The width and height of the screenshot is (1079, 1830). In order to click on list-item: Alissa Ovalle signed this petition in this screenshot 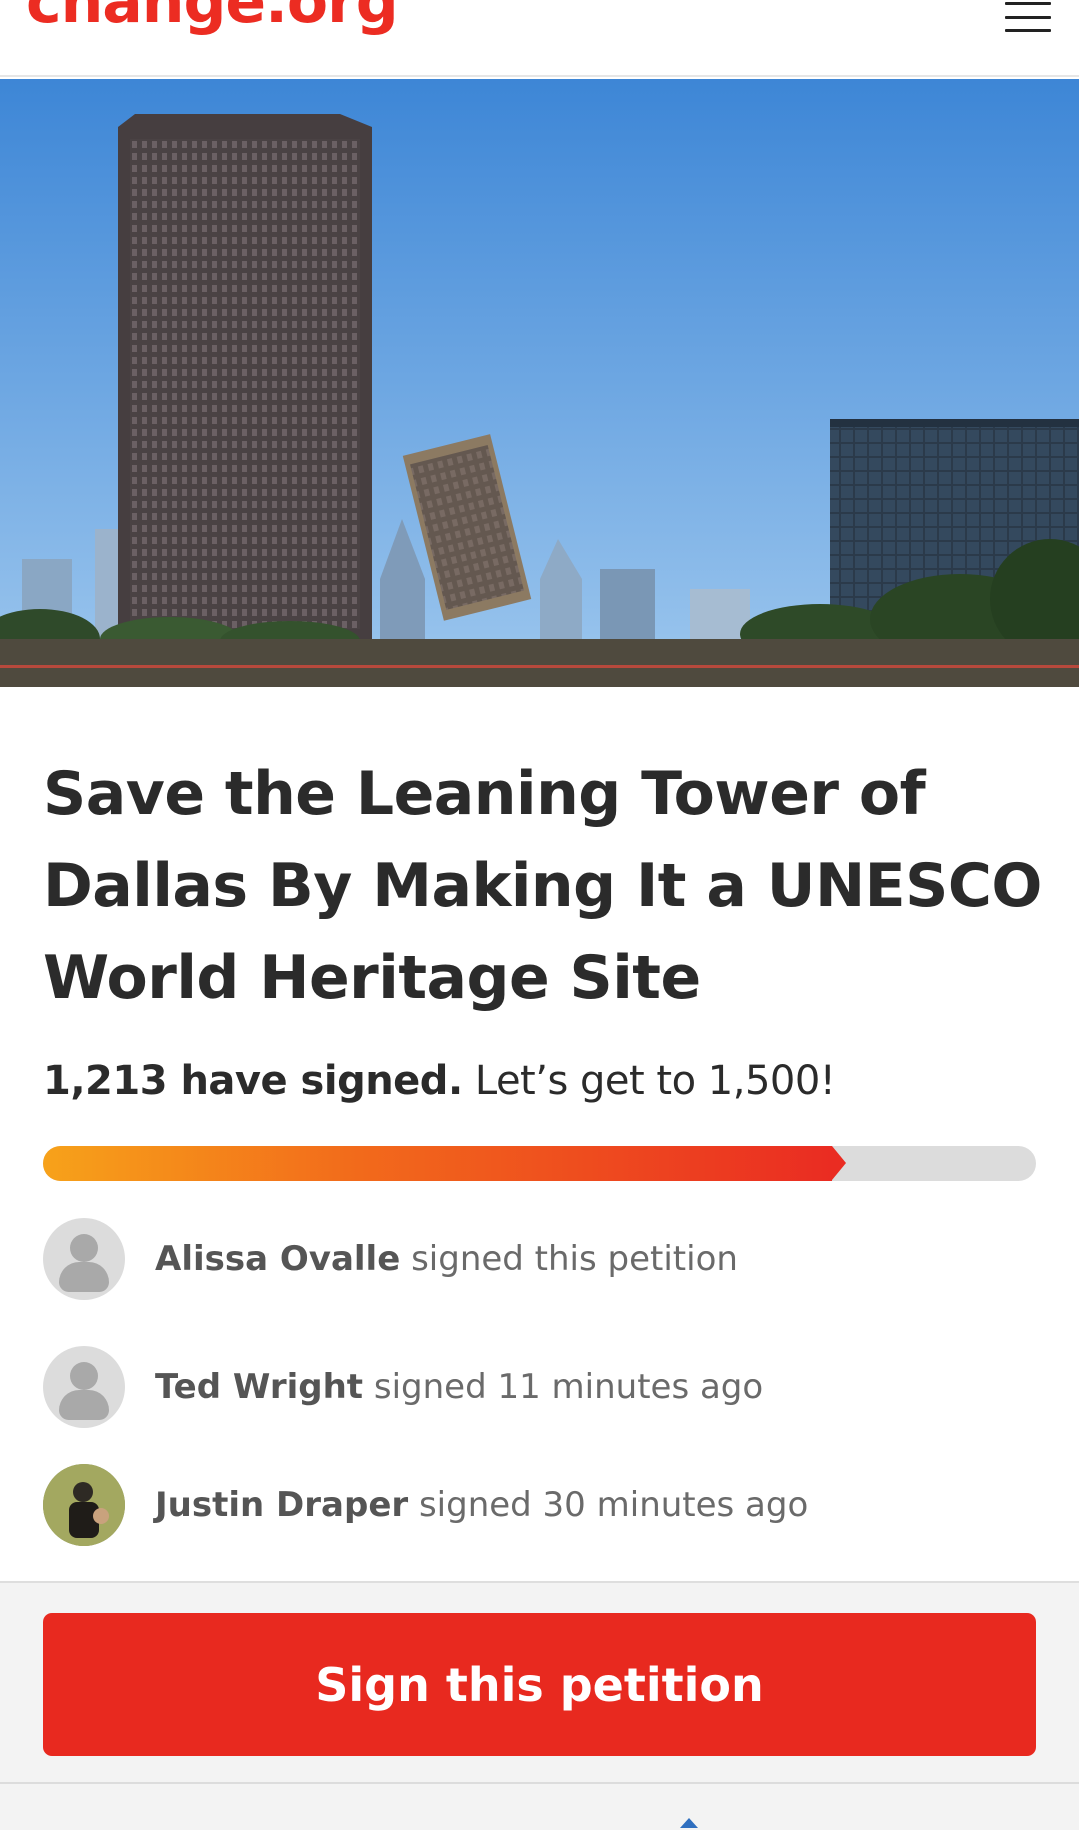, I will do `click(543, 1259)`.